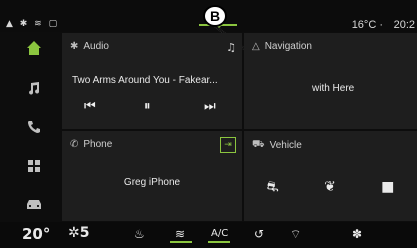 Image resolution: width=417 pixels, height=248 pixels. I want to click on audio-widget-title: ✱ Audio, so click(89, 46).